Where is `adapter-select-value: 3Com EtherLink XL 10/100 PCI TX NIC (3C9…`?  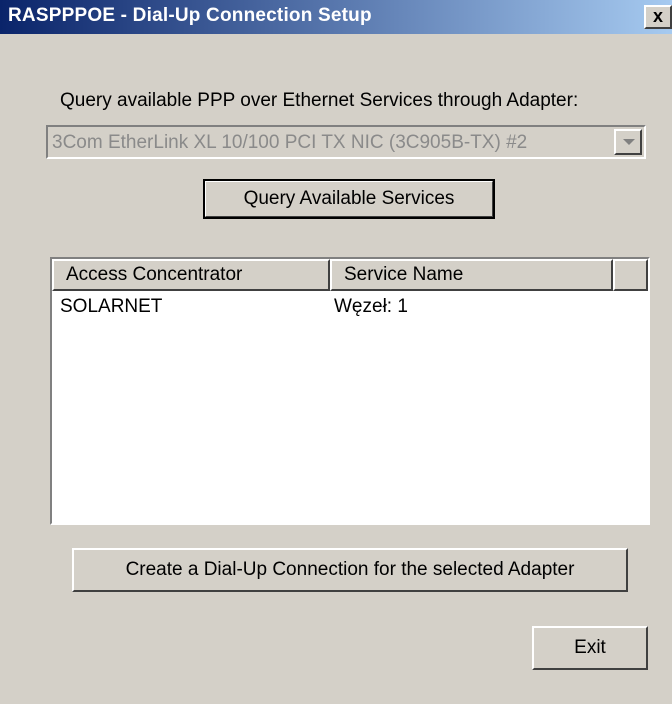 adapter-select-value: 3Com EtherLink XL 10/100 PCI TX NIC (3C9… is located at coordinates (290, 142).